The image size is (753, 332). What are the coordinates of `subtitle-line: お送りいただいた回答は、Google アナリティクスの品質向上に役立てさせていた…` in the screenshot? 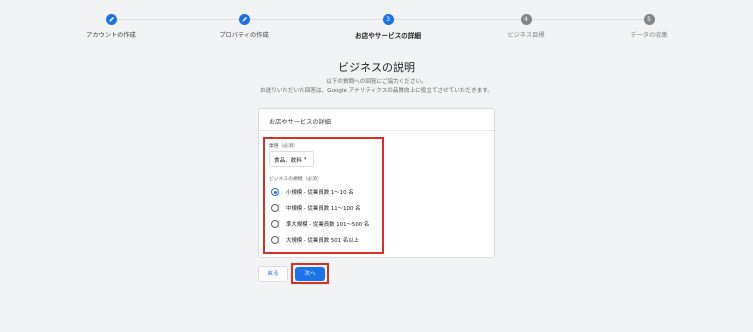 It's located at (376, 91).